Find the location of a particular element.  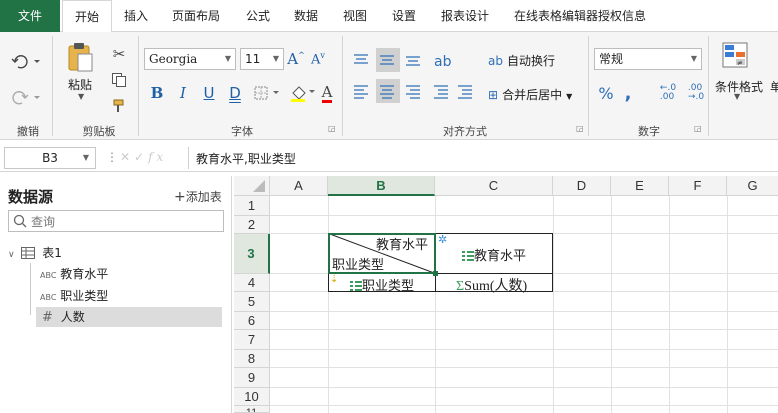

percent-button: % is located at coordinates (606, 93).